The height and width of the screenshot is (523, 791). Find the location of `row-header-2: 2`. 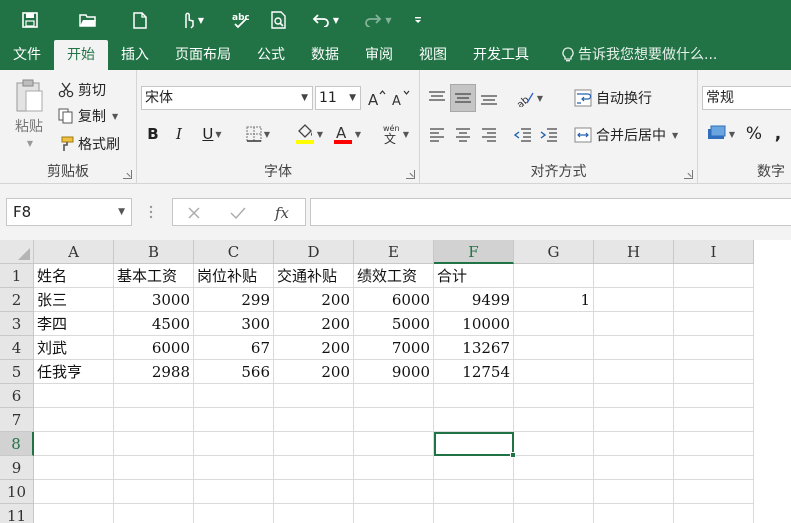

row-header-2: 2 is located at coordinates (17, 300).